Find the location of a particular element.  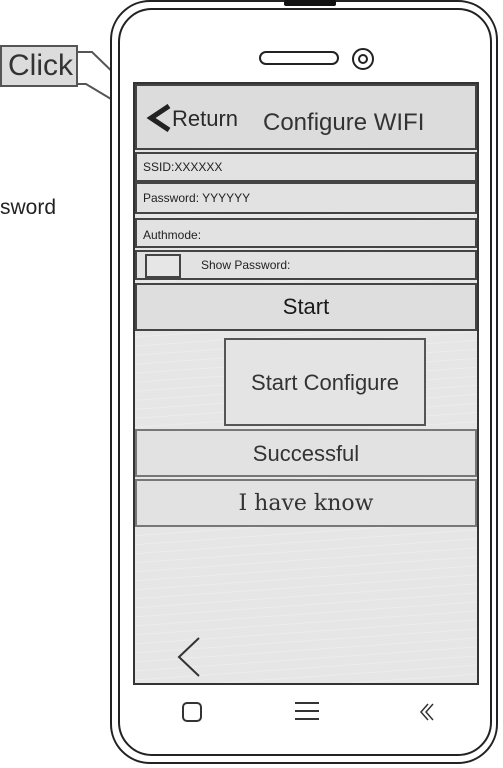

status-text: Successful is located at coordinates (306, 453).